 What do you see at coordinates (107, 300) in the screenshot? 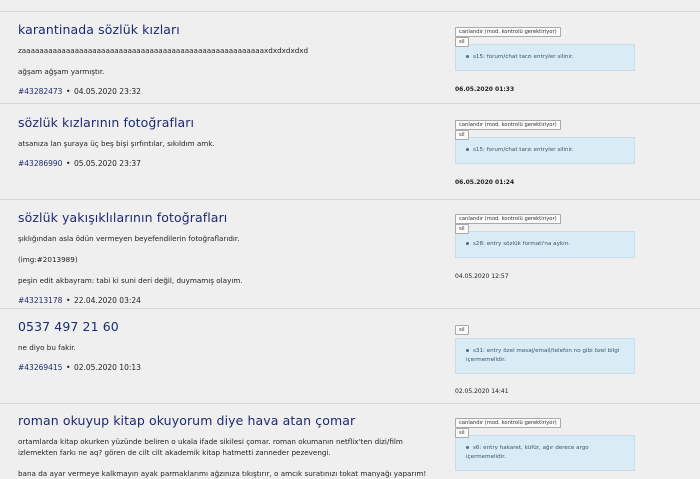
I see `entry-date: 22.04.2020 03:24` at bounding box center [107, 300].